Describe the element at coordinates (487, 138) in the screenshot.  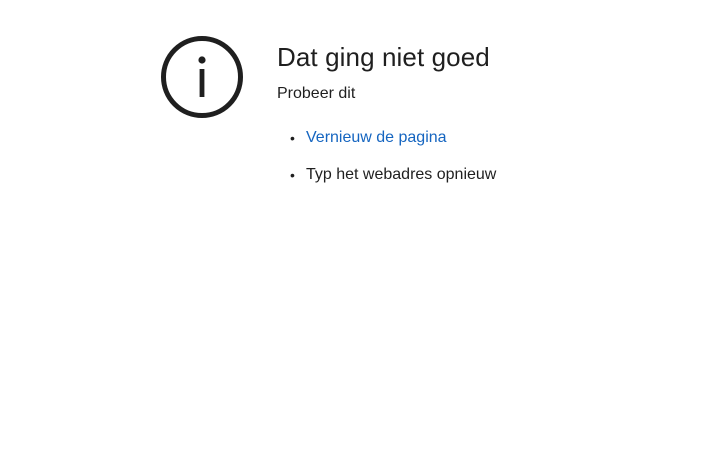
I see `suggestion-item-refresh: • Vernieuw de pagina` at that location.